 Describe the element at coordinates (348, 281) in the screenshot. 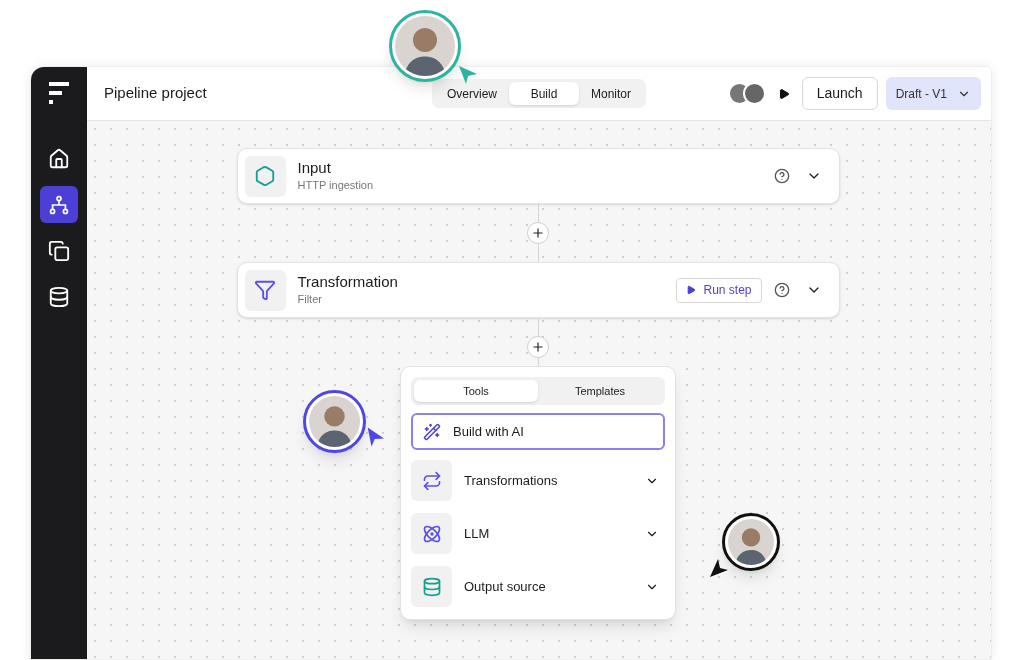

I see `step-title: Transformation` at that location.